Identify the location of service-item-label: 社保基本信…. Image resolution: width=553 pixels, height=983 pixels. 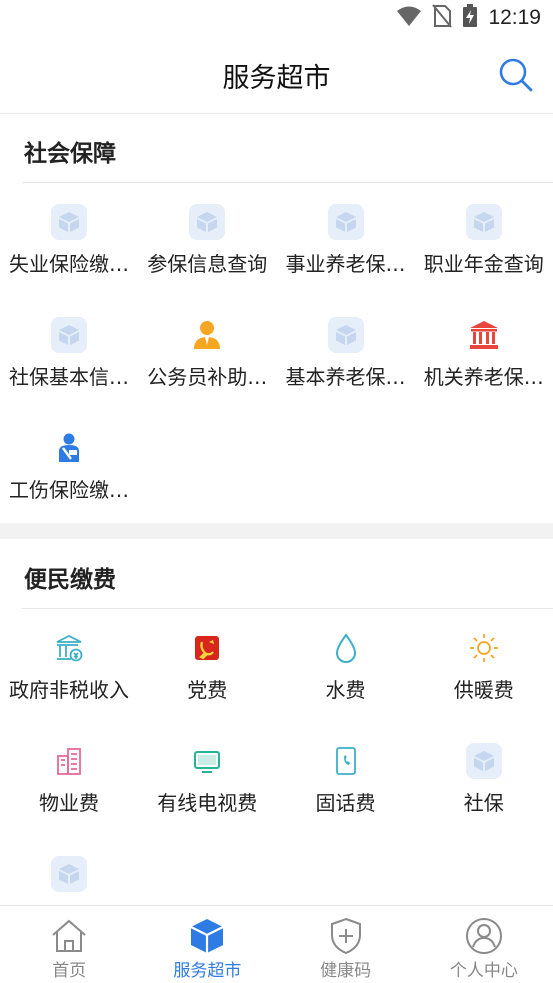
(69, 377).